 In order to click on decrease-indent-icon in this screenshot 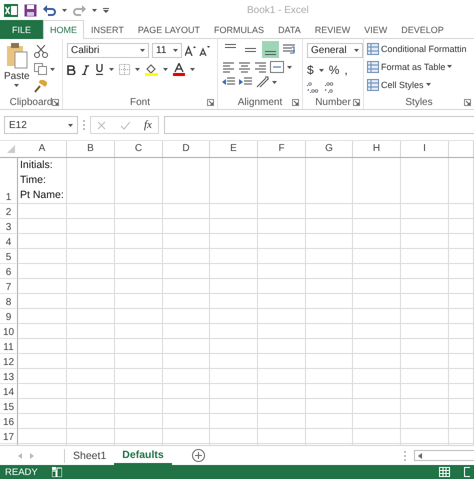, I will do `click(229, 82)`.